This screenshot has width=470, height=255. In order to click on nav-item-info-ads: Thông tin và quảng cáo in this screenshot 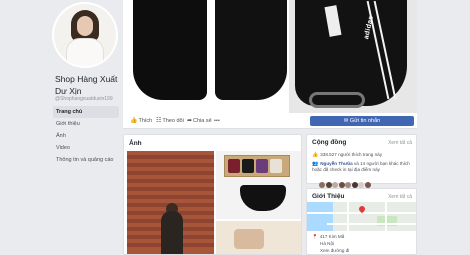, I will do `click(86, 160)`.